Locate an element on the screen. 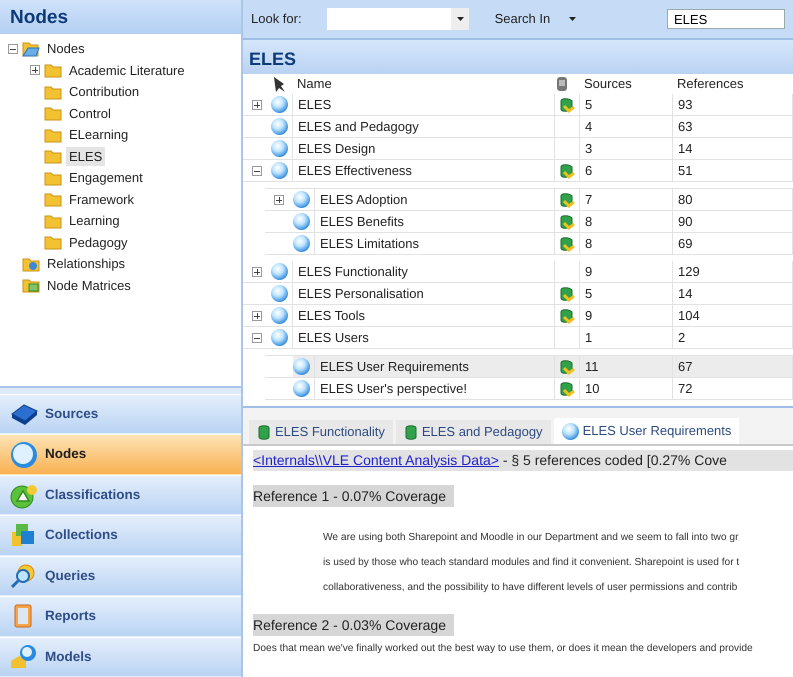 This screenshot has width=793, height=677. table-row: ELES Tools 9 104 is located at coordinates (518, 316).